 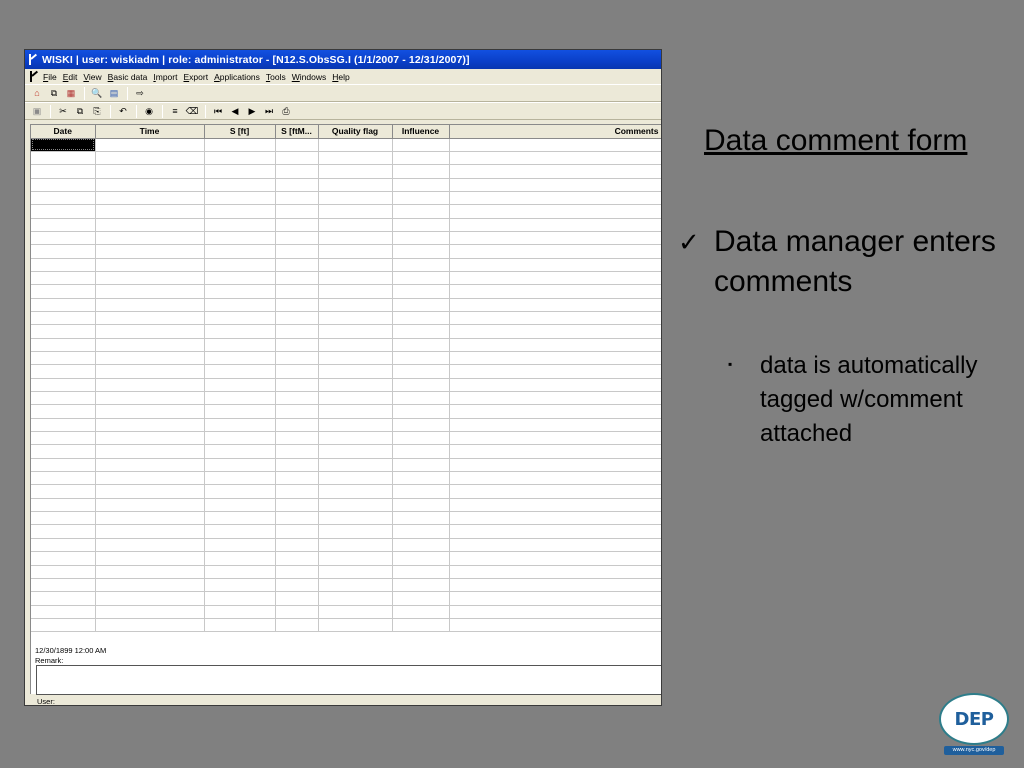 I want to click on column-header-time: Time, so click(x=150, y=132).